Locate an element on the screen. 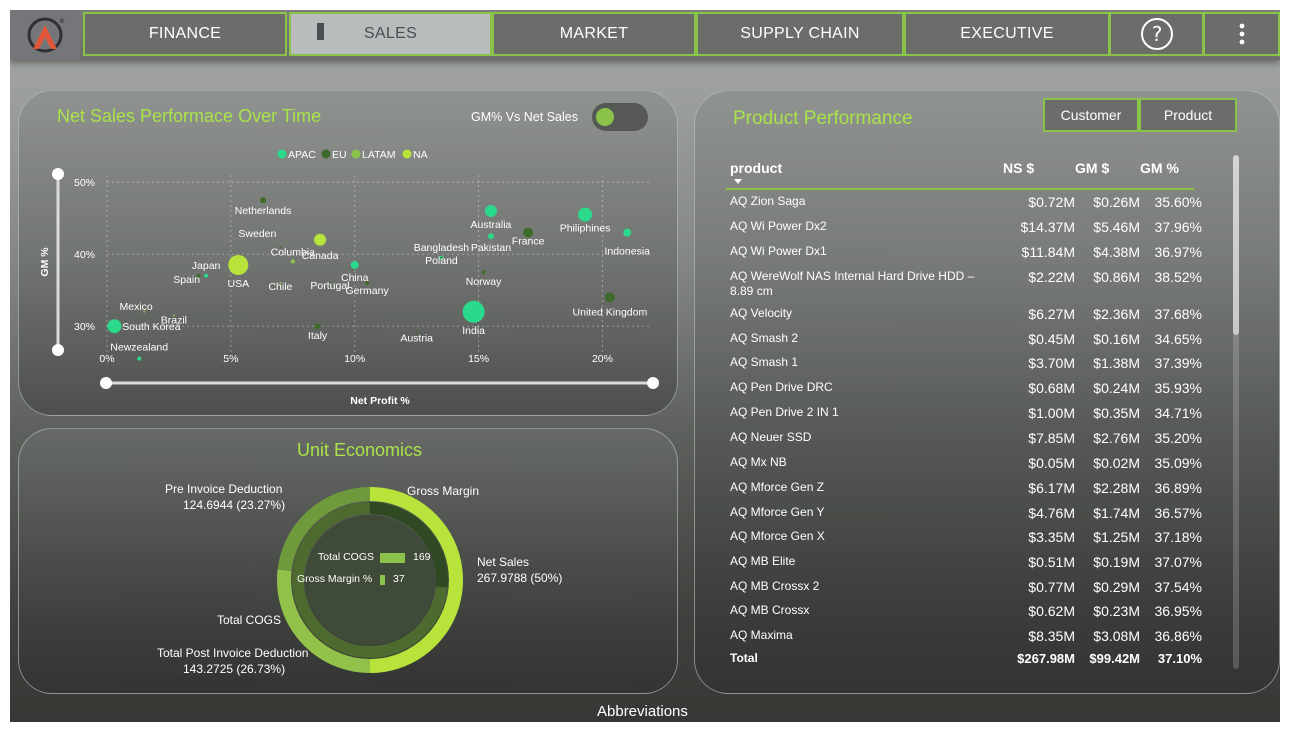  more-options-button is located at coordinates (1241, 34).